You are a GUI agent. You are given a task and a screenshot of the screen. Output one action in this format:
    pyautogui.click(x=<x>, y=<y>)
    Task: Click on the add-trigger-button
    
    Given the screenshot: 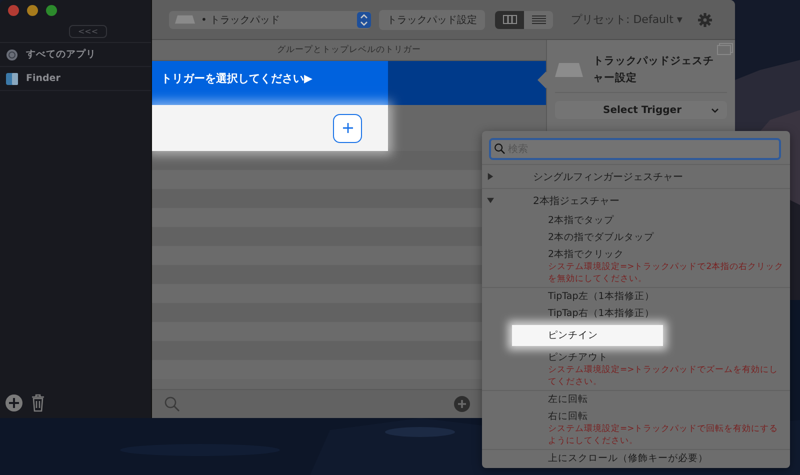 What is the action you would take?
    pyautogui.click(x=347, y=128)
    